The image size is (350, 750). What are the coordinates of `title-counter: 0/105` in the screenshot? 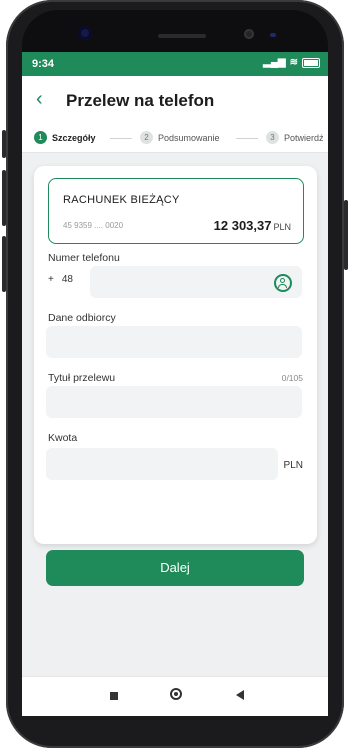 It's located at (292, 378).